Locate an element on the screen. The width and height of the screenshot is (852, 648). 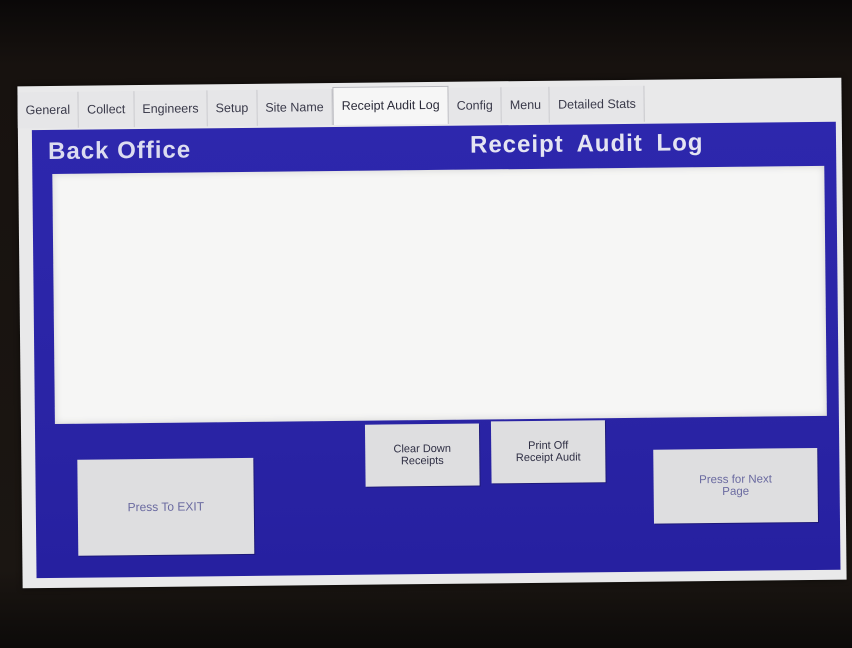
print-receipt-audit-label: Print Off Receipt Audit is located at coordinates (548, 452).